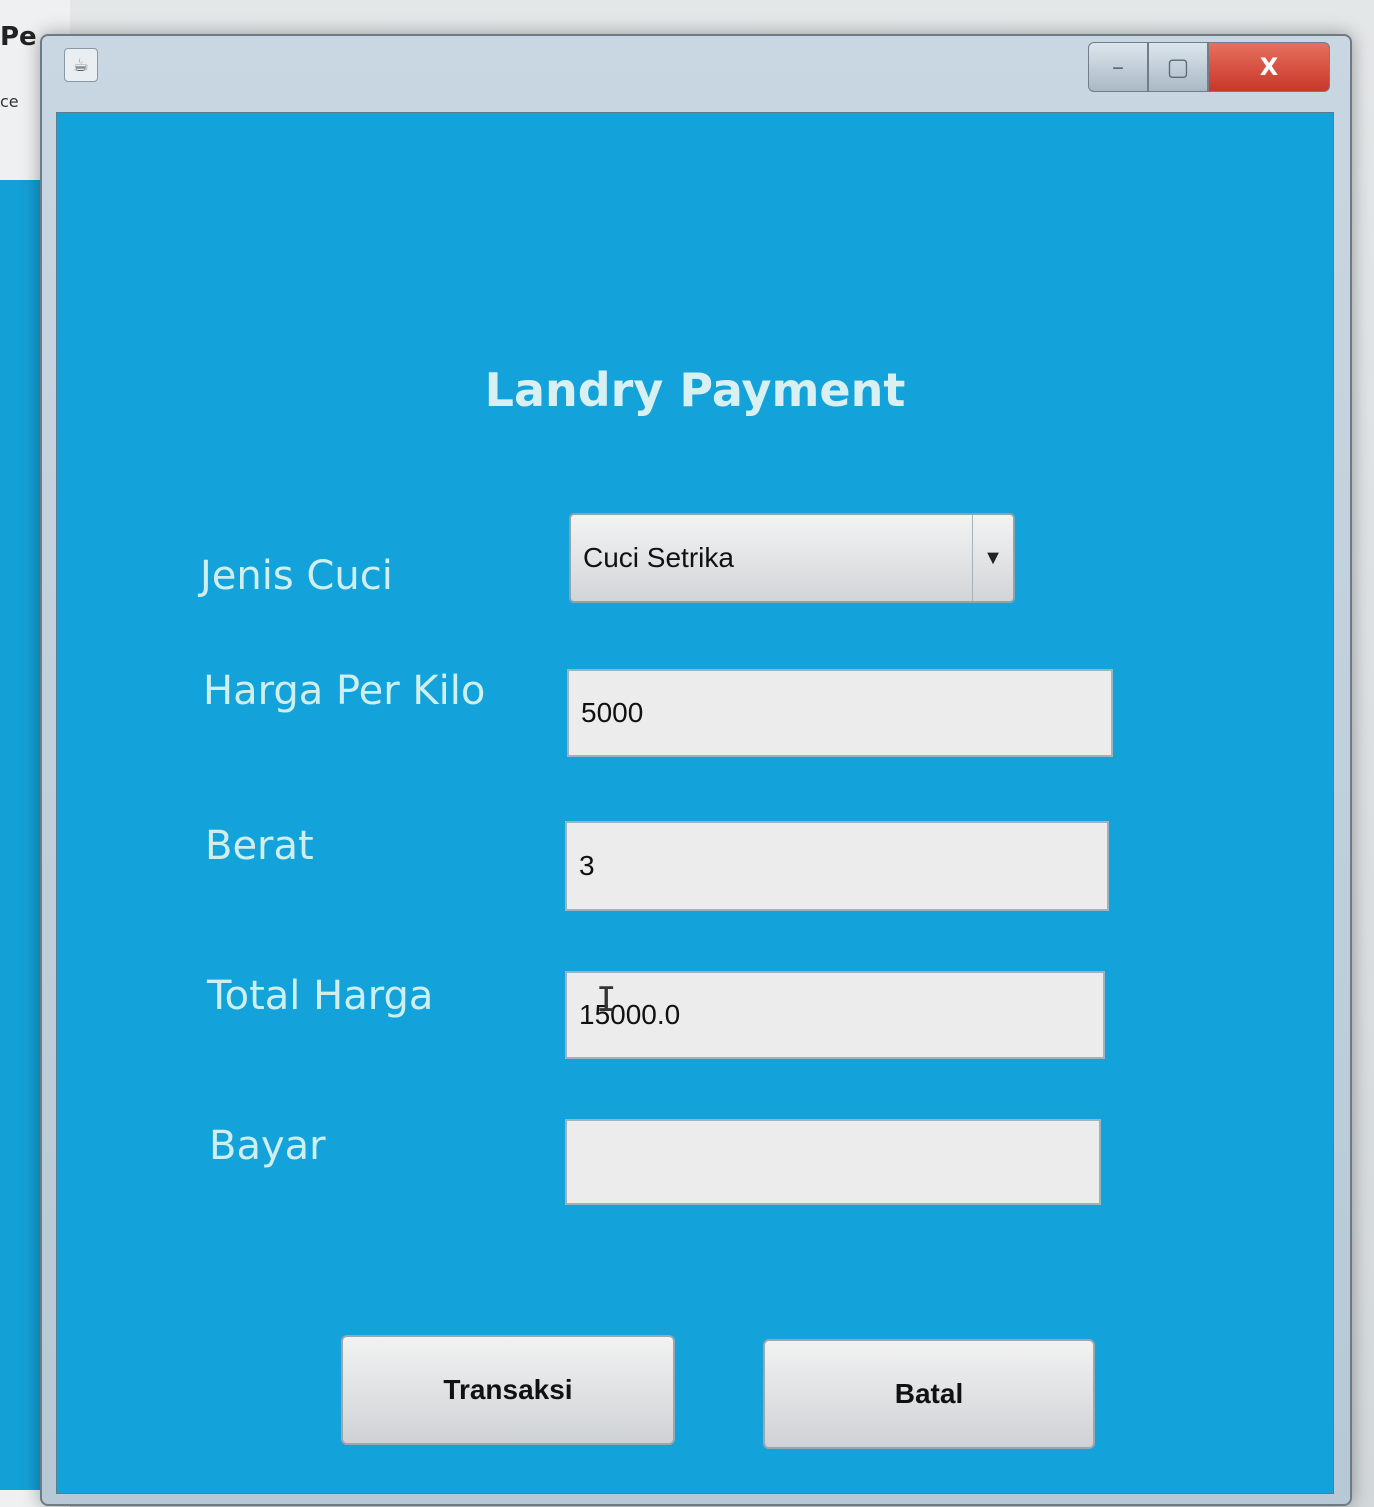  What do you see at coordinates (992, 558) in the screenshot?
I see `chevron-down-icon: ▼` at bounding box center [992, 558].